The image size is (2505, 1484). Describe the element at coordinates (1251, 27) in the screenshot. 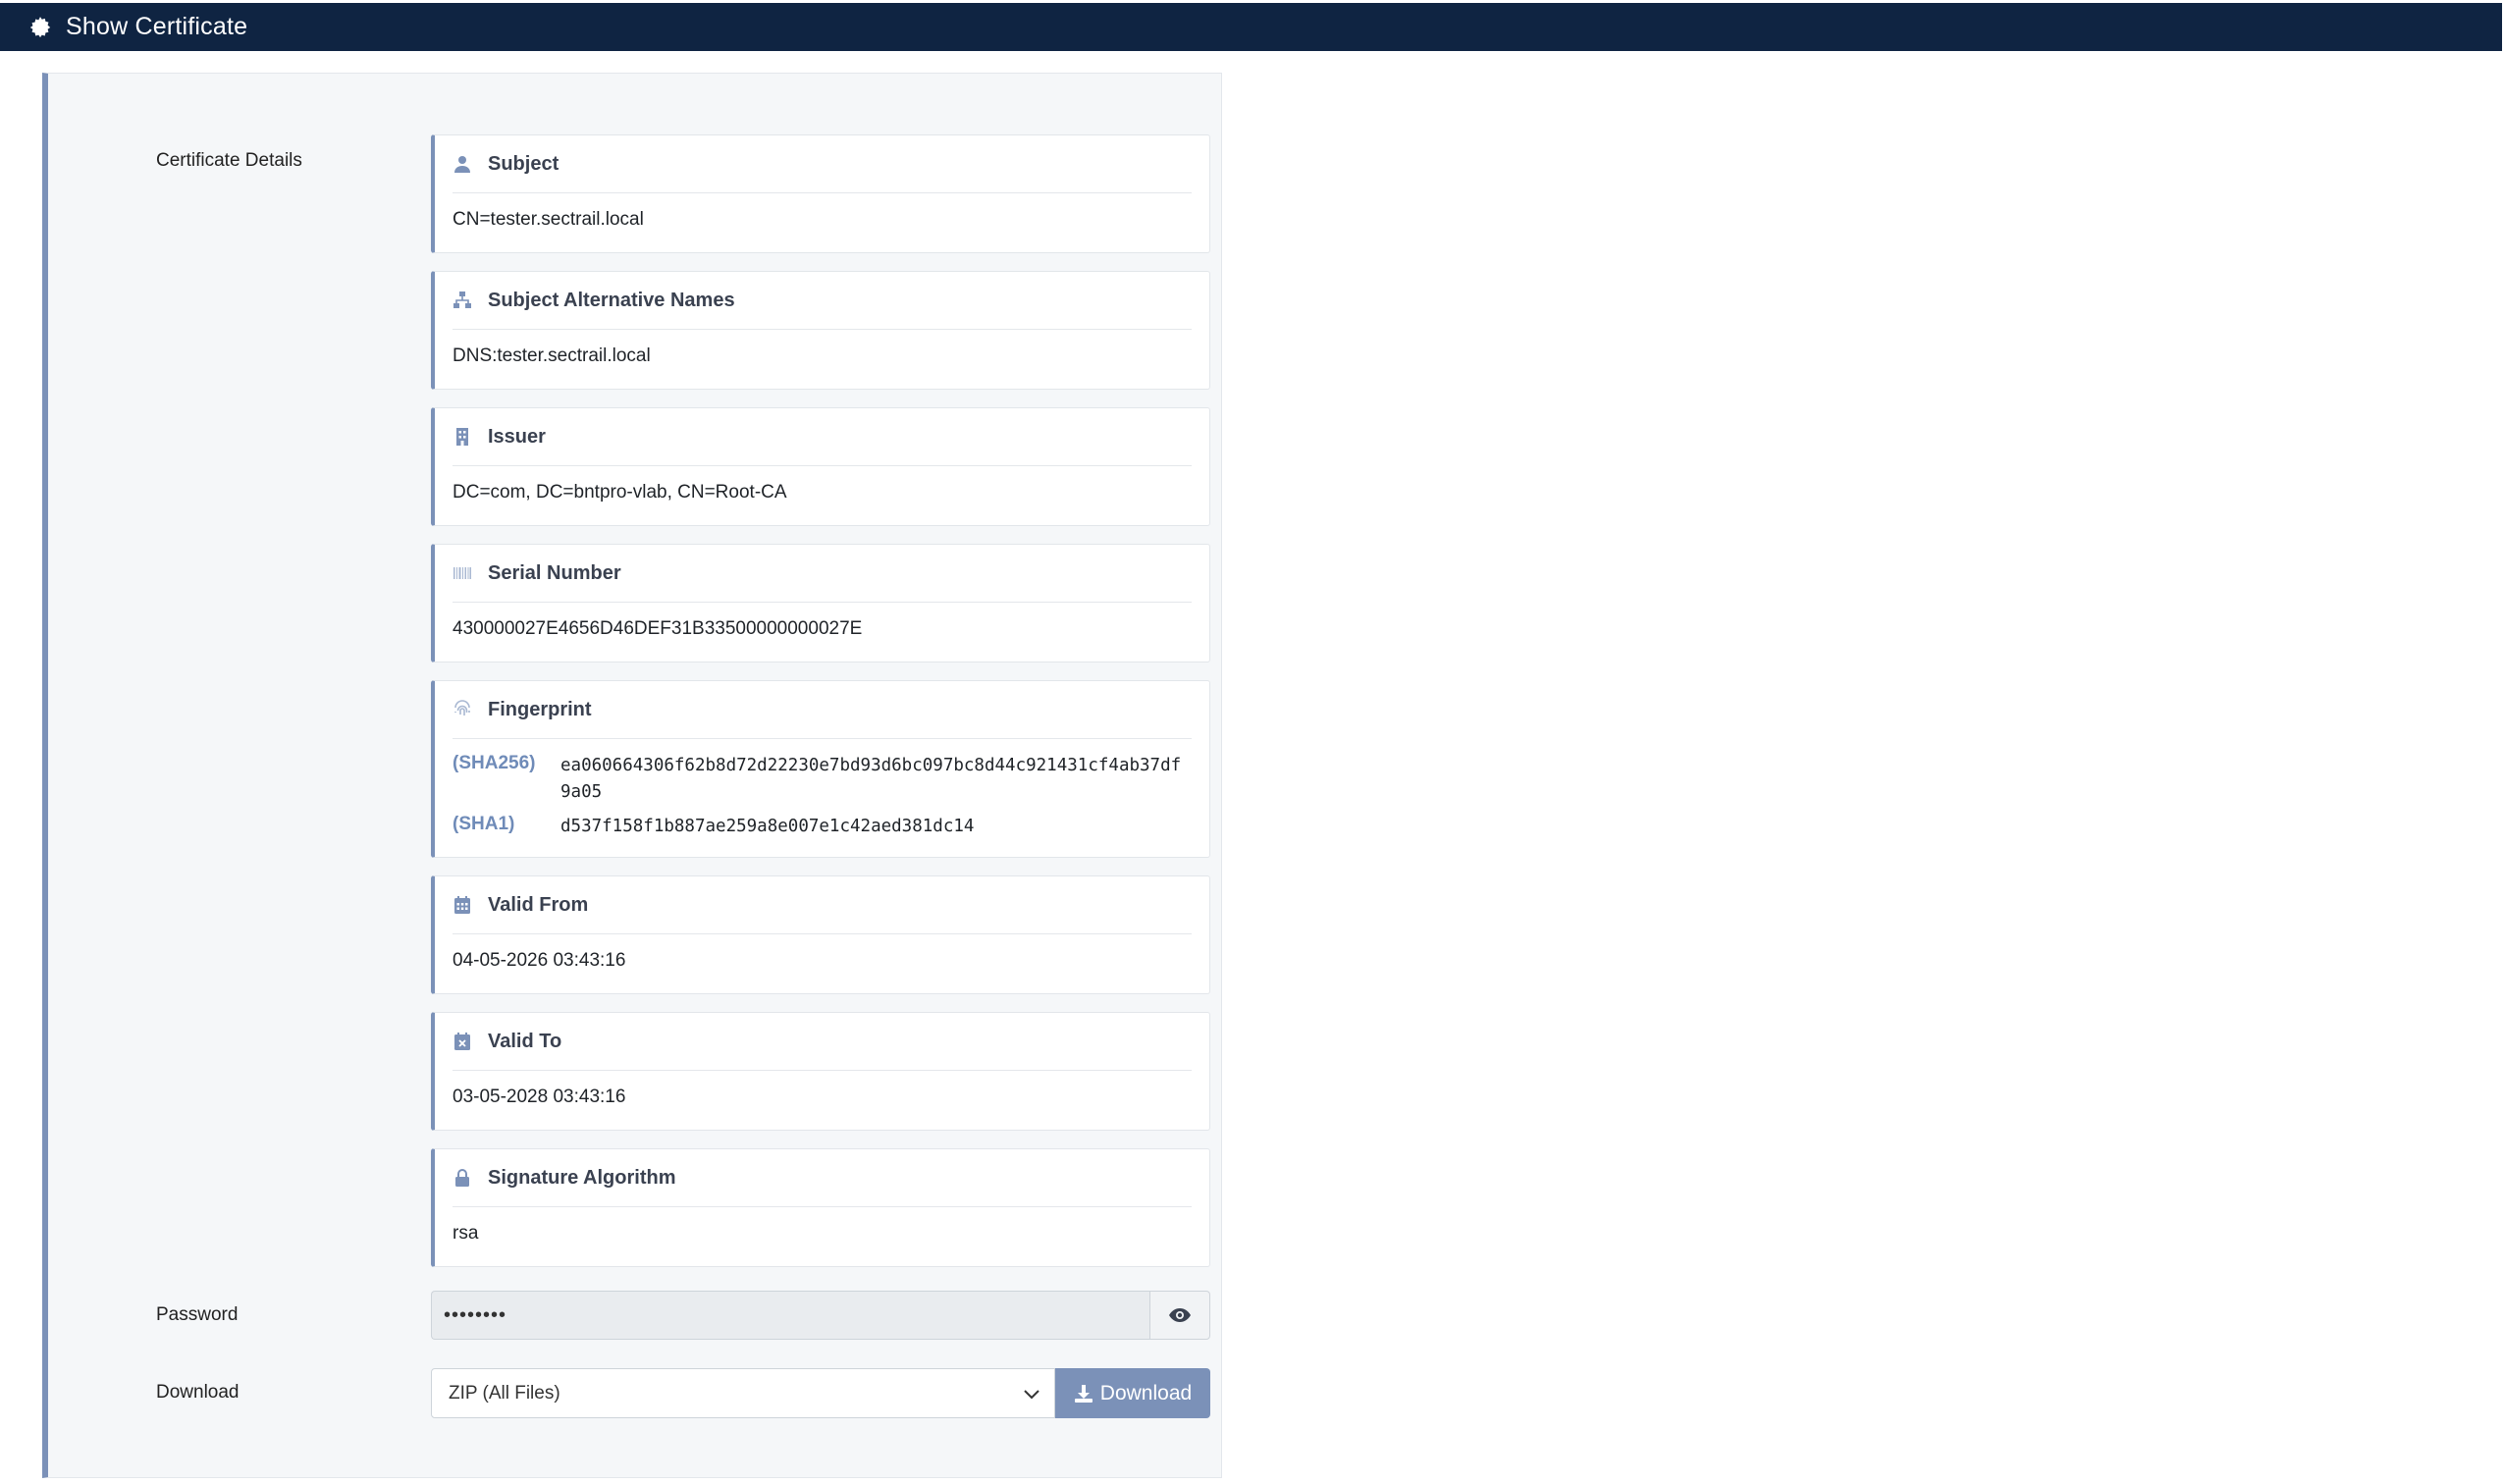

I see `page-header: Show Certificate` at that location.